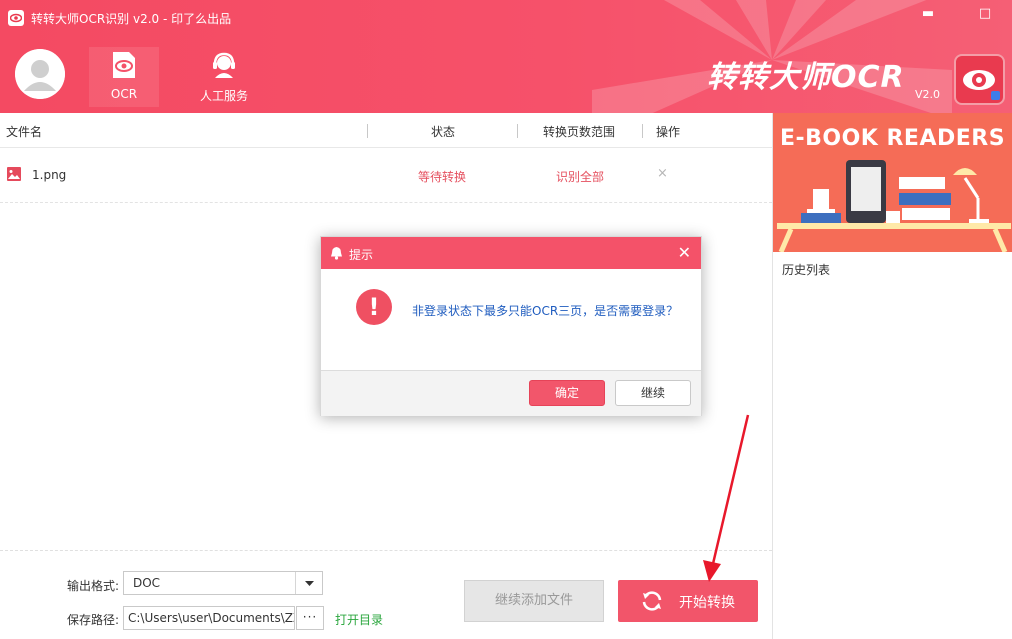 The width and height of the screenshot is (1012, 639). What do you see at coordinates (374, 307) in the screenshot?
I see `warning-icon: !` at bounding box center [374, 307].